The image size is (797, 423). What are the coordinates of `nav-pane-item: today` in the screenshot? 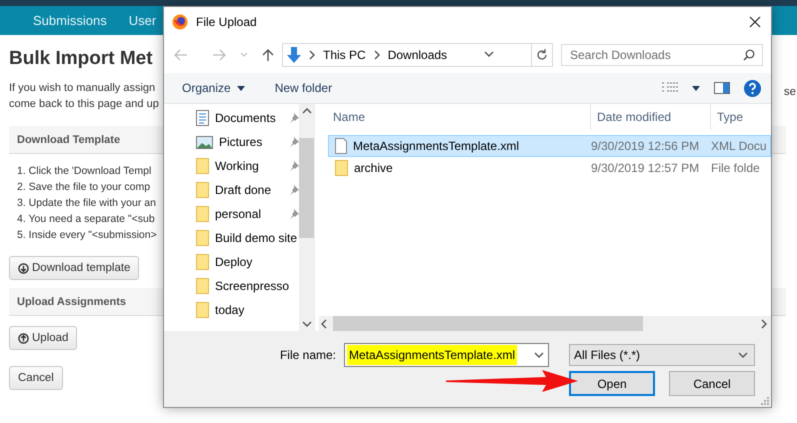 It's located at (247, 310).